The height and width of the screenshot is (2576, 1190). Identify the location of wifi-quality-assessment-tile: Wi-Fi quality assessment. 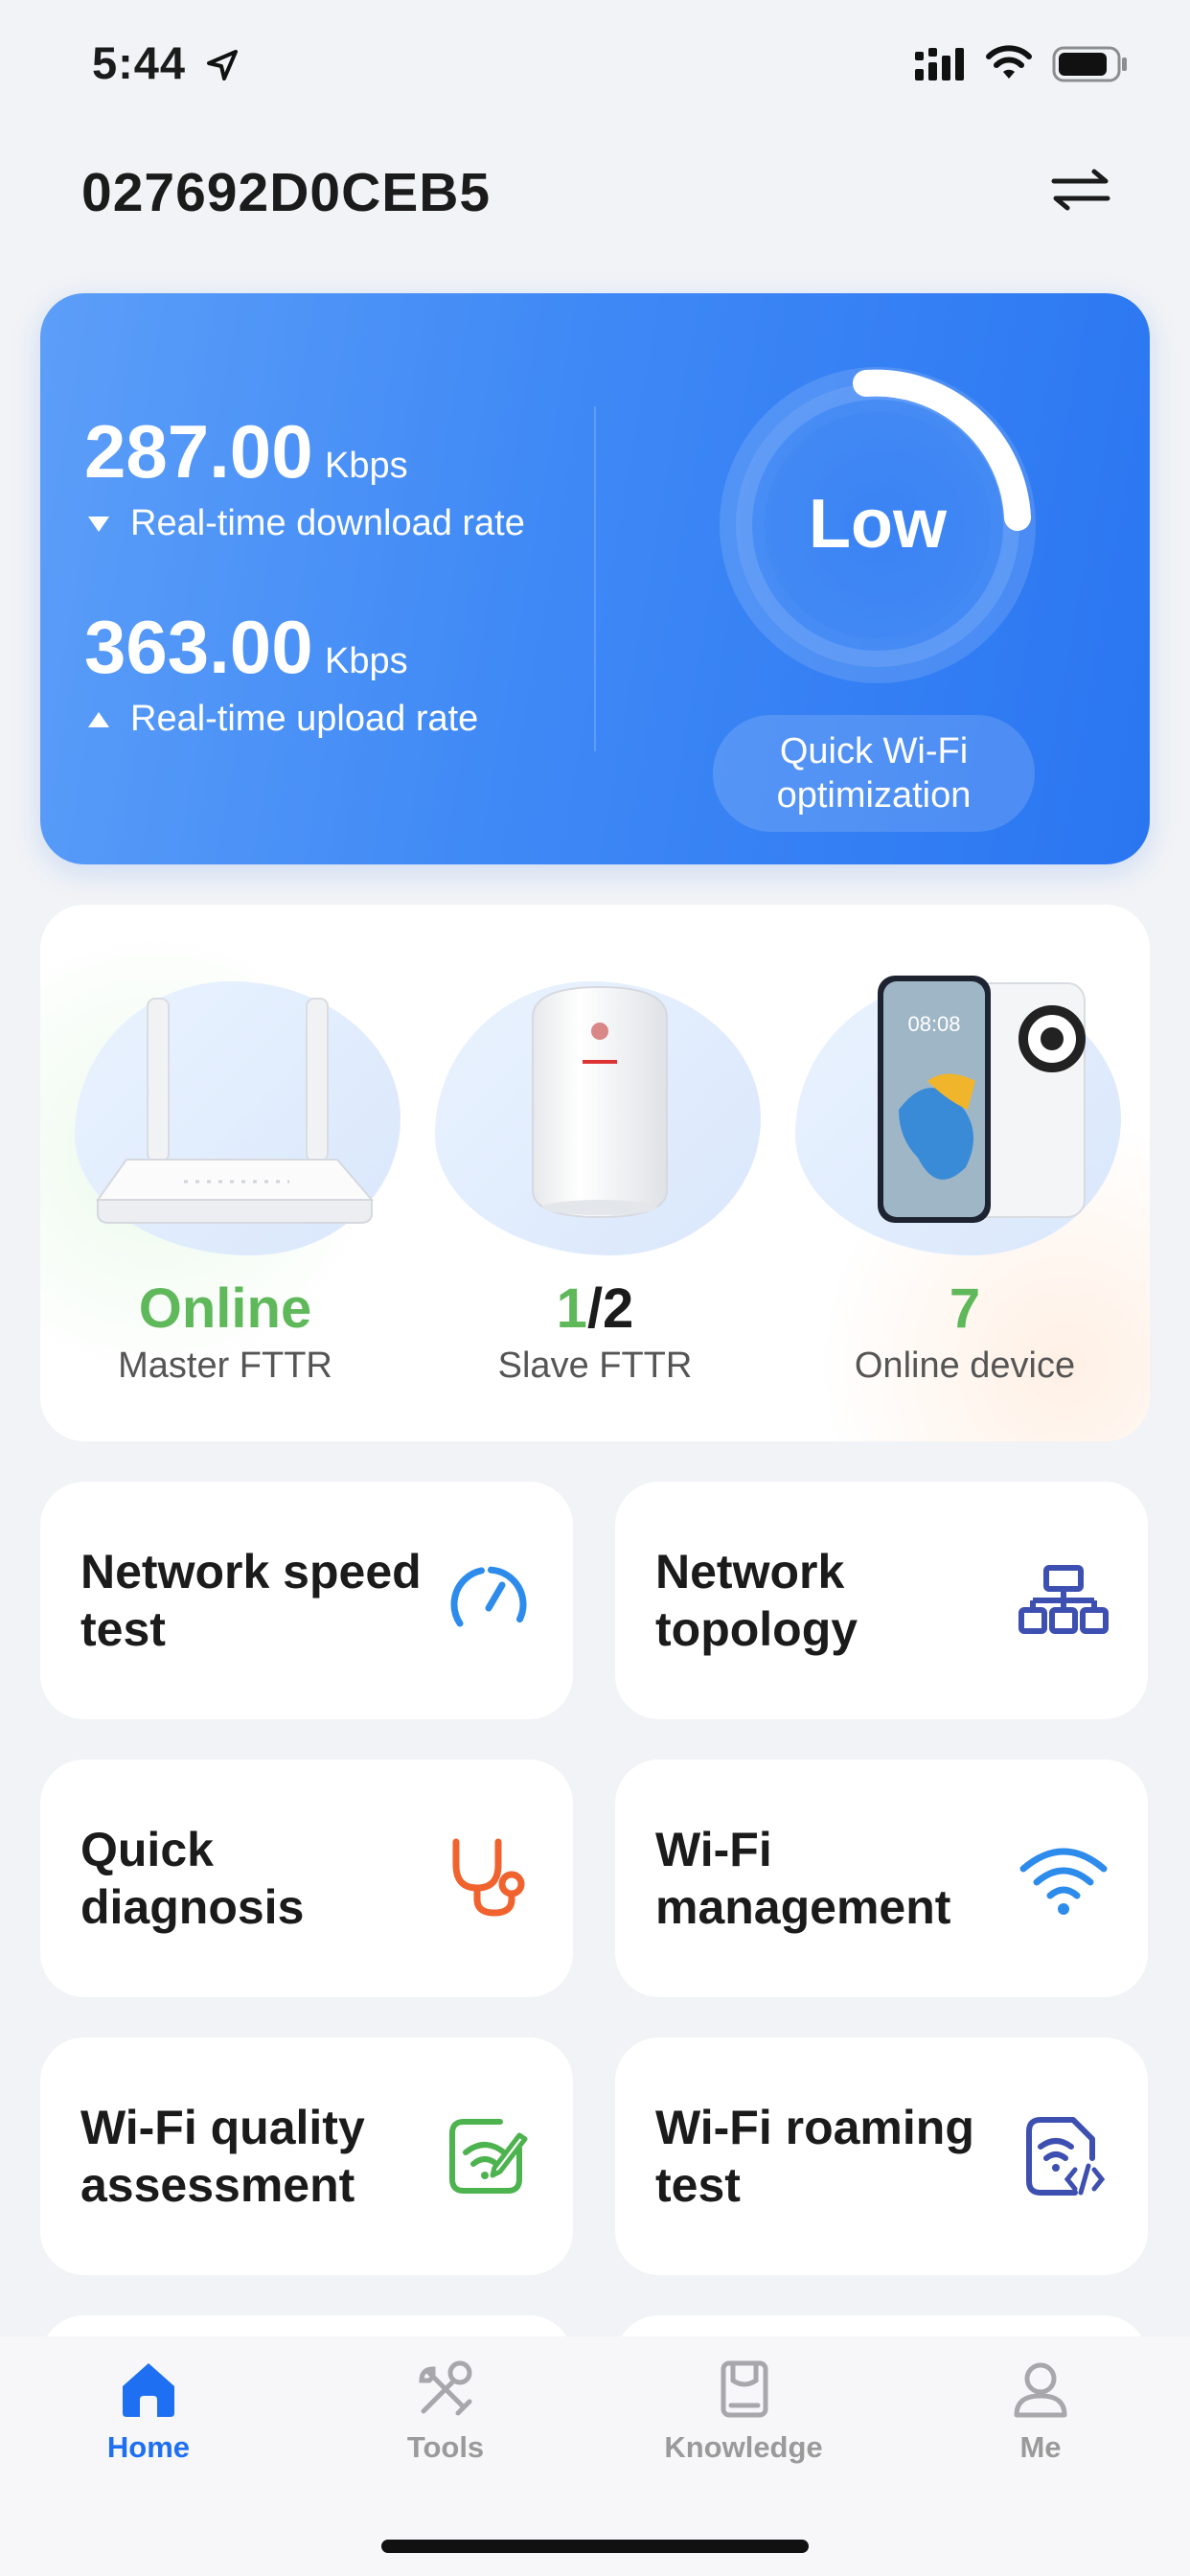
(307, 2156).